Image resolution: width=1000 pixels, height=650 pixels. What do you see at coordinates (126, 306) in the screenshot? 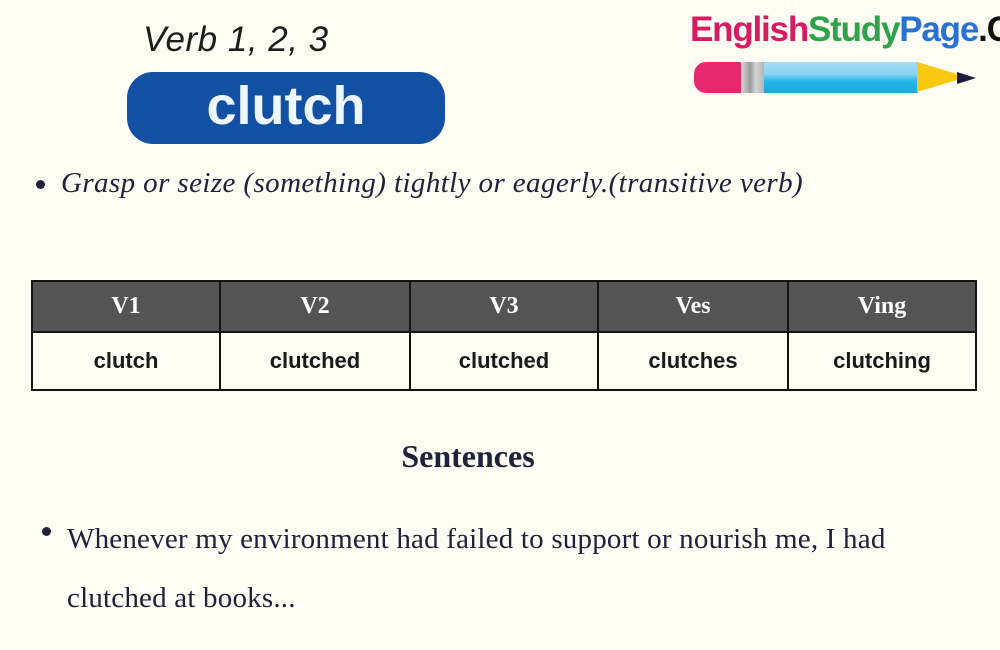
I see `column-header-v1: V1` at bounding box center [126, 306].